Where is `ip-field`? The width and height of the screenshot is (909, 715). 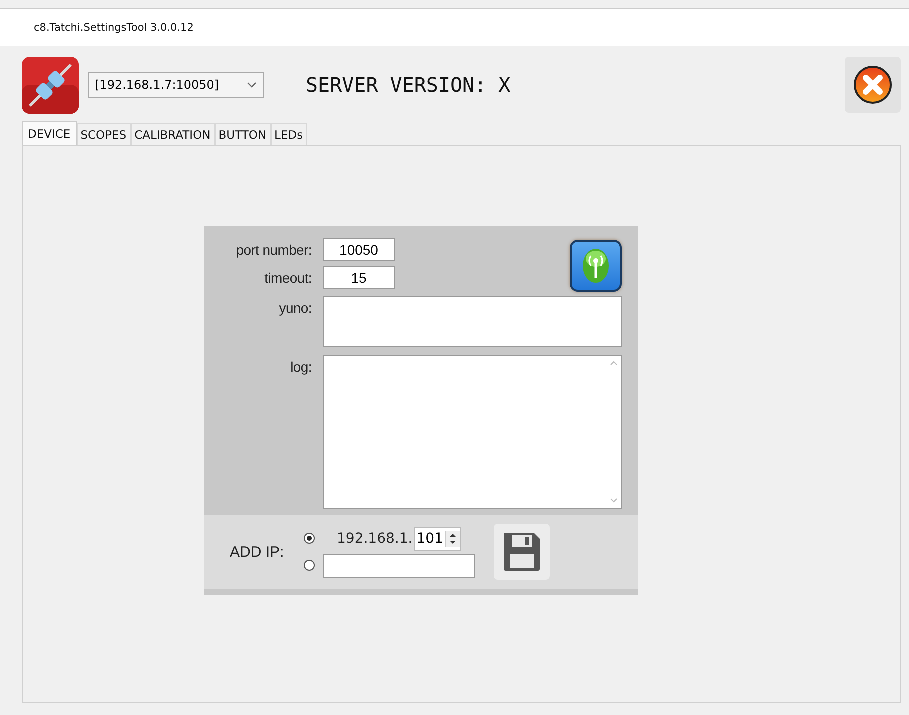
ip-field is located at coordinates (399, 566).